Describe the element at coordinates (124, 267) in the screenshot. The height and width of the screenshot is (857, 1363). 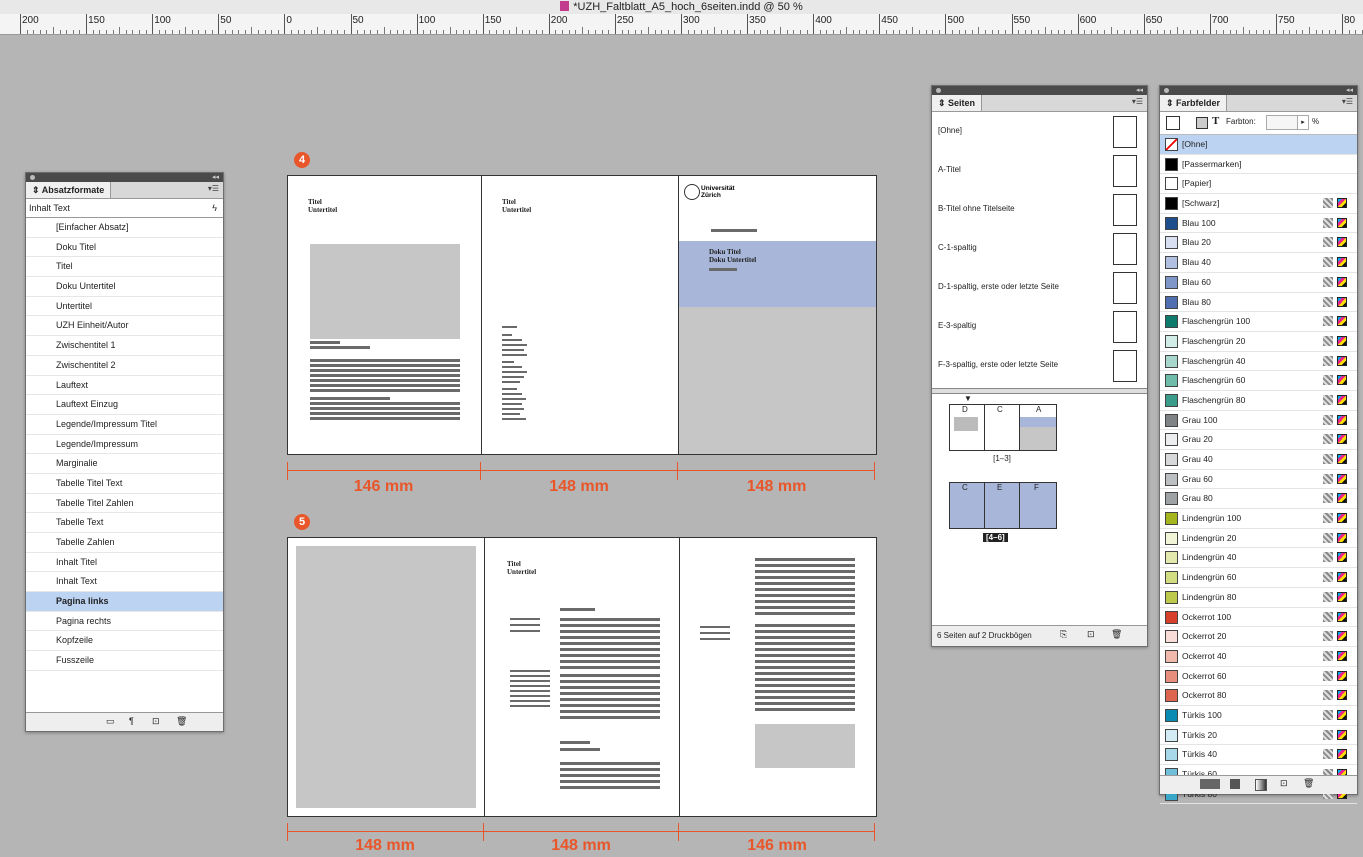
I see `paragraph-style-item: Titel` at that location.